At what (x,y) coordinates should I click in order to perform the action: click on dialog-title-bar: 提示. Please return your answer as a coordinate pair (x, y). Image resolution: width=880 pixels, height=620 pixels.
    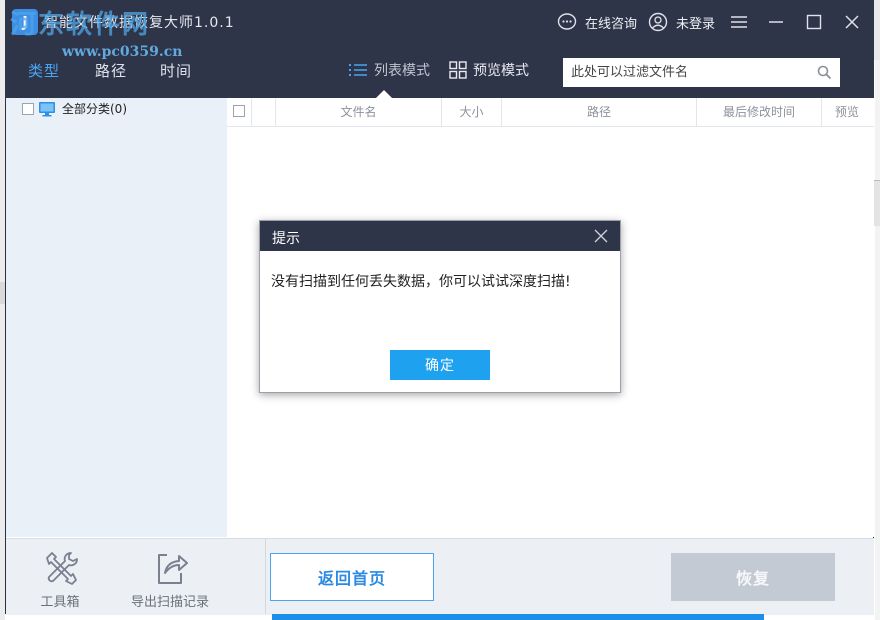
    Looking at the image, I should click on (440, 236).